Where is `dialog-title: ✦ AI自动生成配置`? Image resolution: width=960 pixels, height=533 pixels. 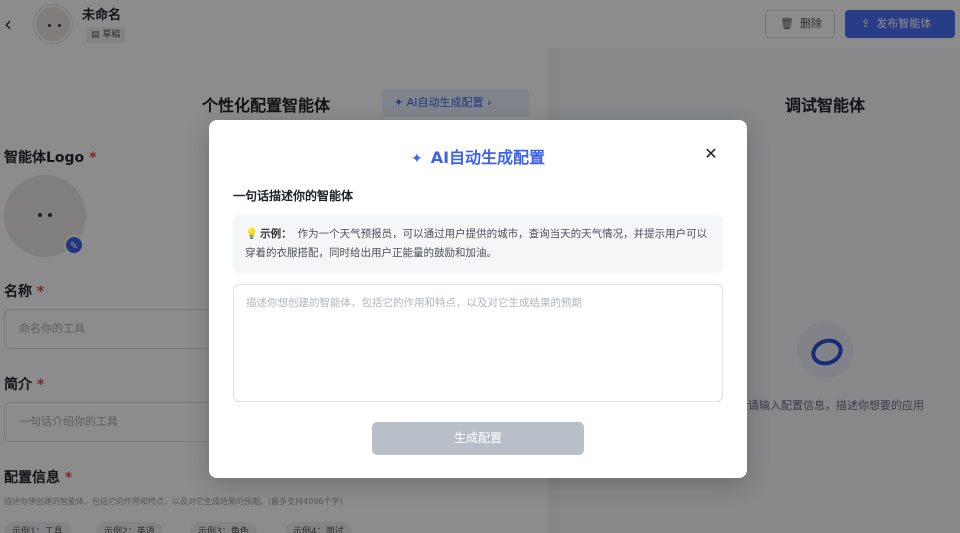
dialog-title: ✦ AI自动生成配置 is located at coordinates (478, 156).